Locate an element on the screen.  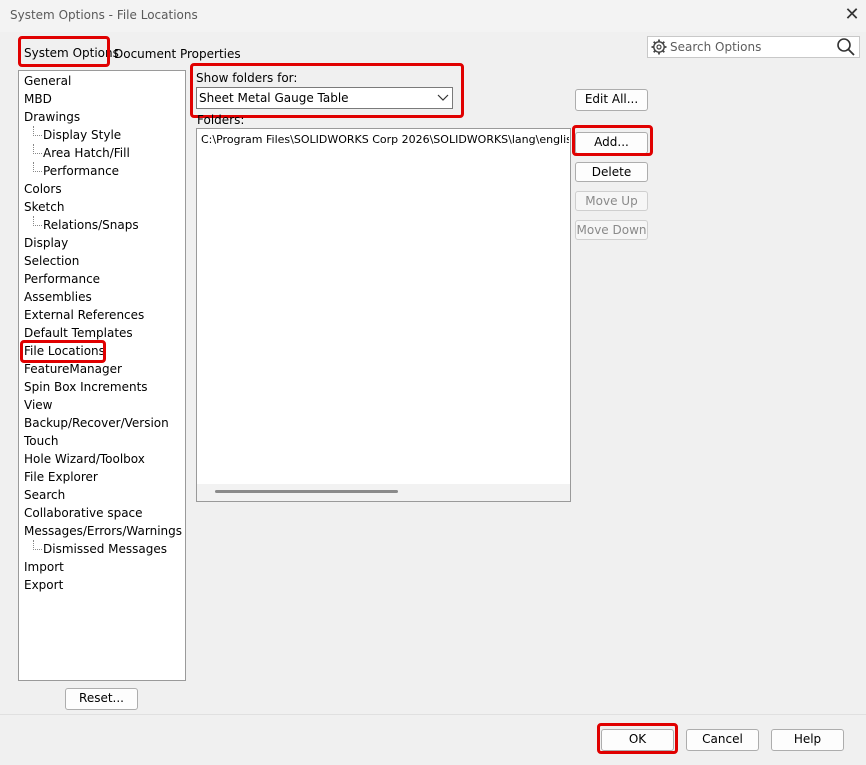
tree-item-default-templates: Default Templates is located at coordinates (78, 333).